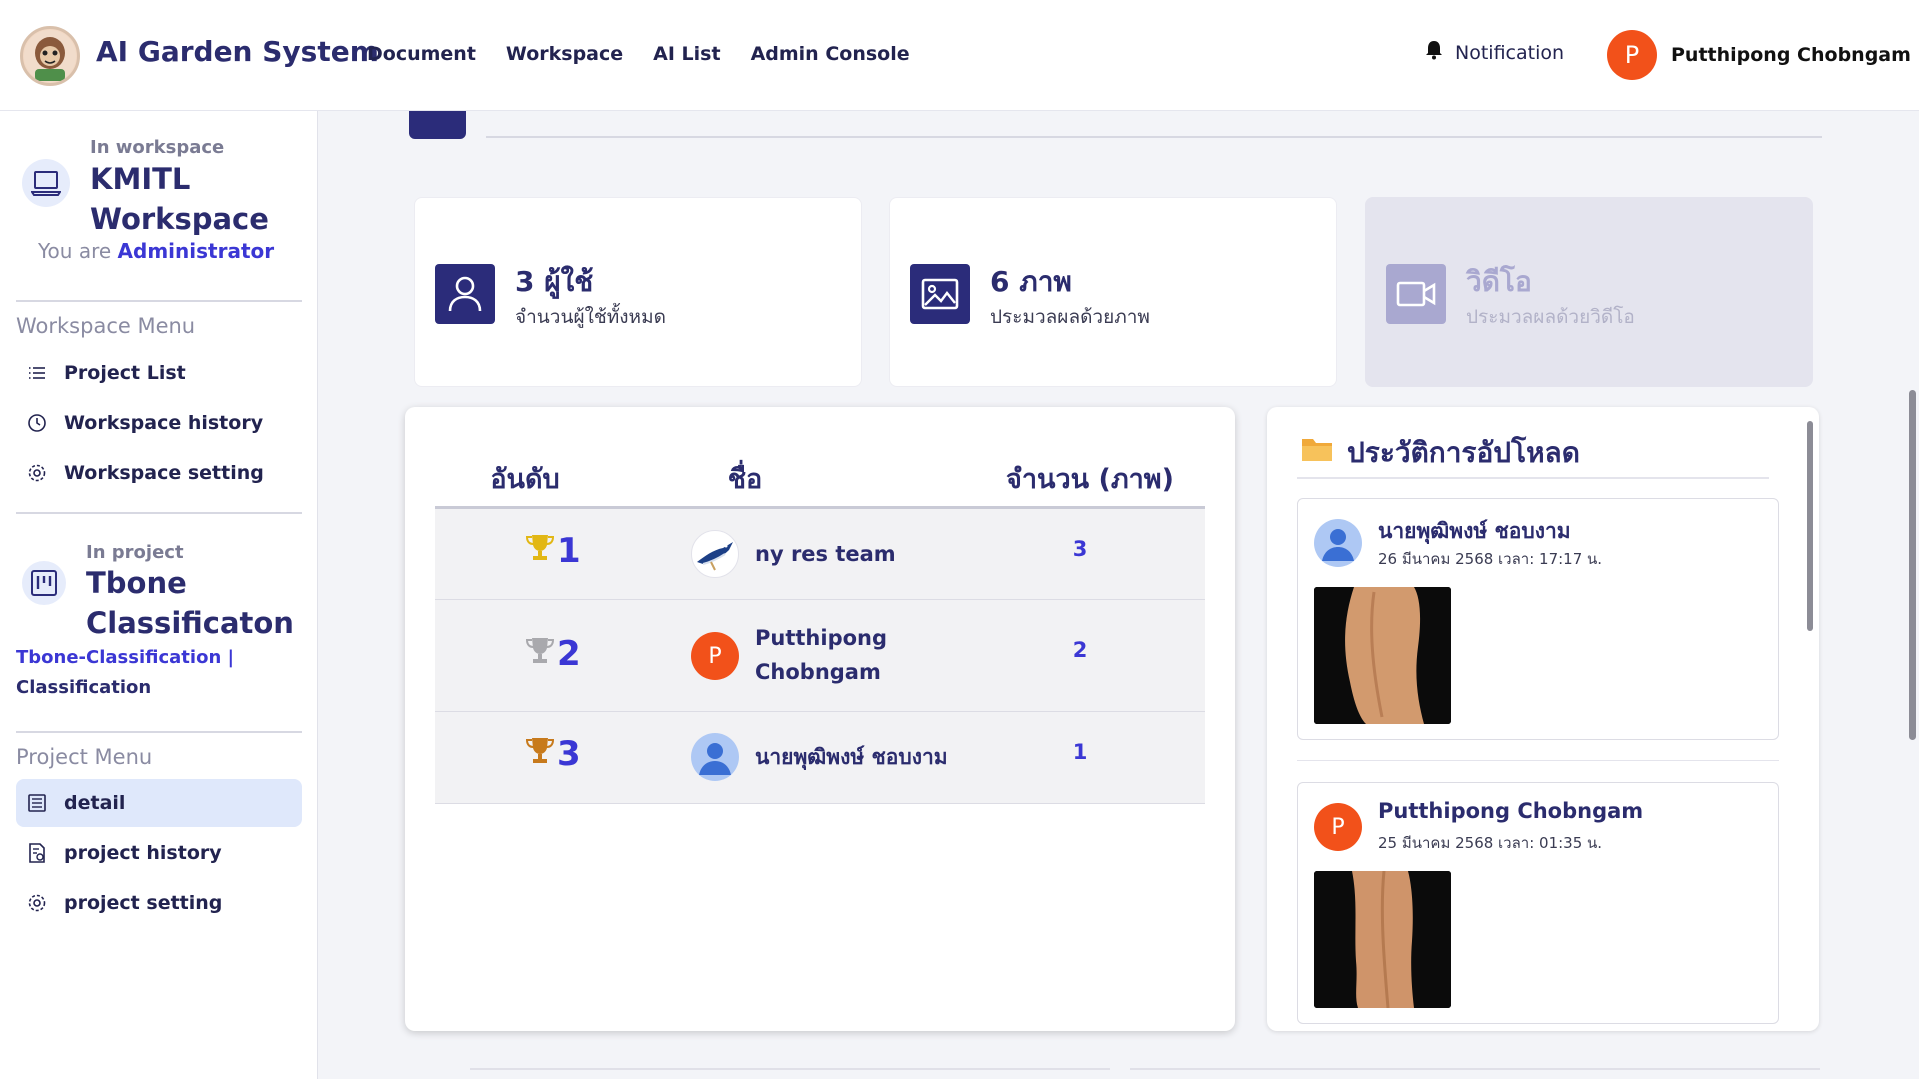 This screenshot has width=1919, height=1079. Describe the element at coordinates (1511, 811) in the screenshot. I see `uploader-name: Putthipong Chobngam` at that location.